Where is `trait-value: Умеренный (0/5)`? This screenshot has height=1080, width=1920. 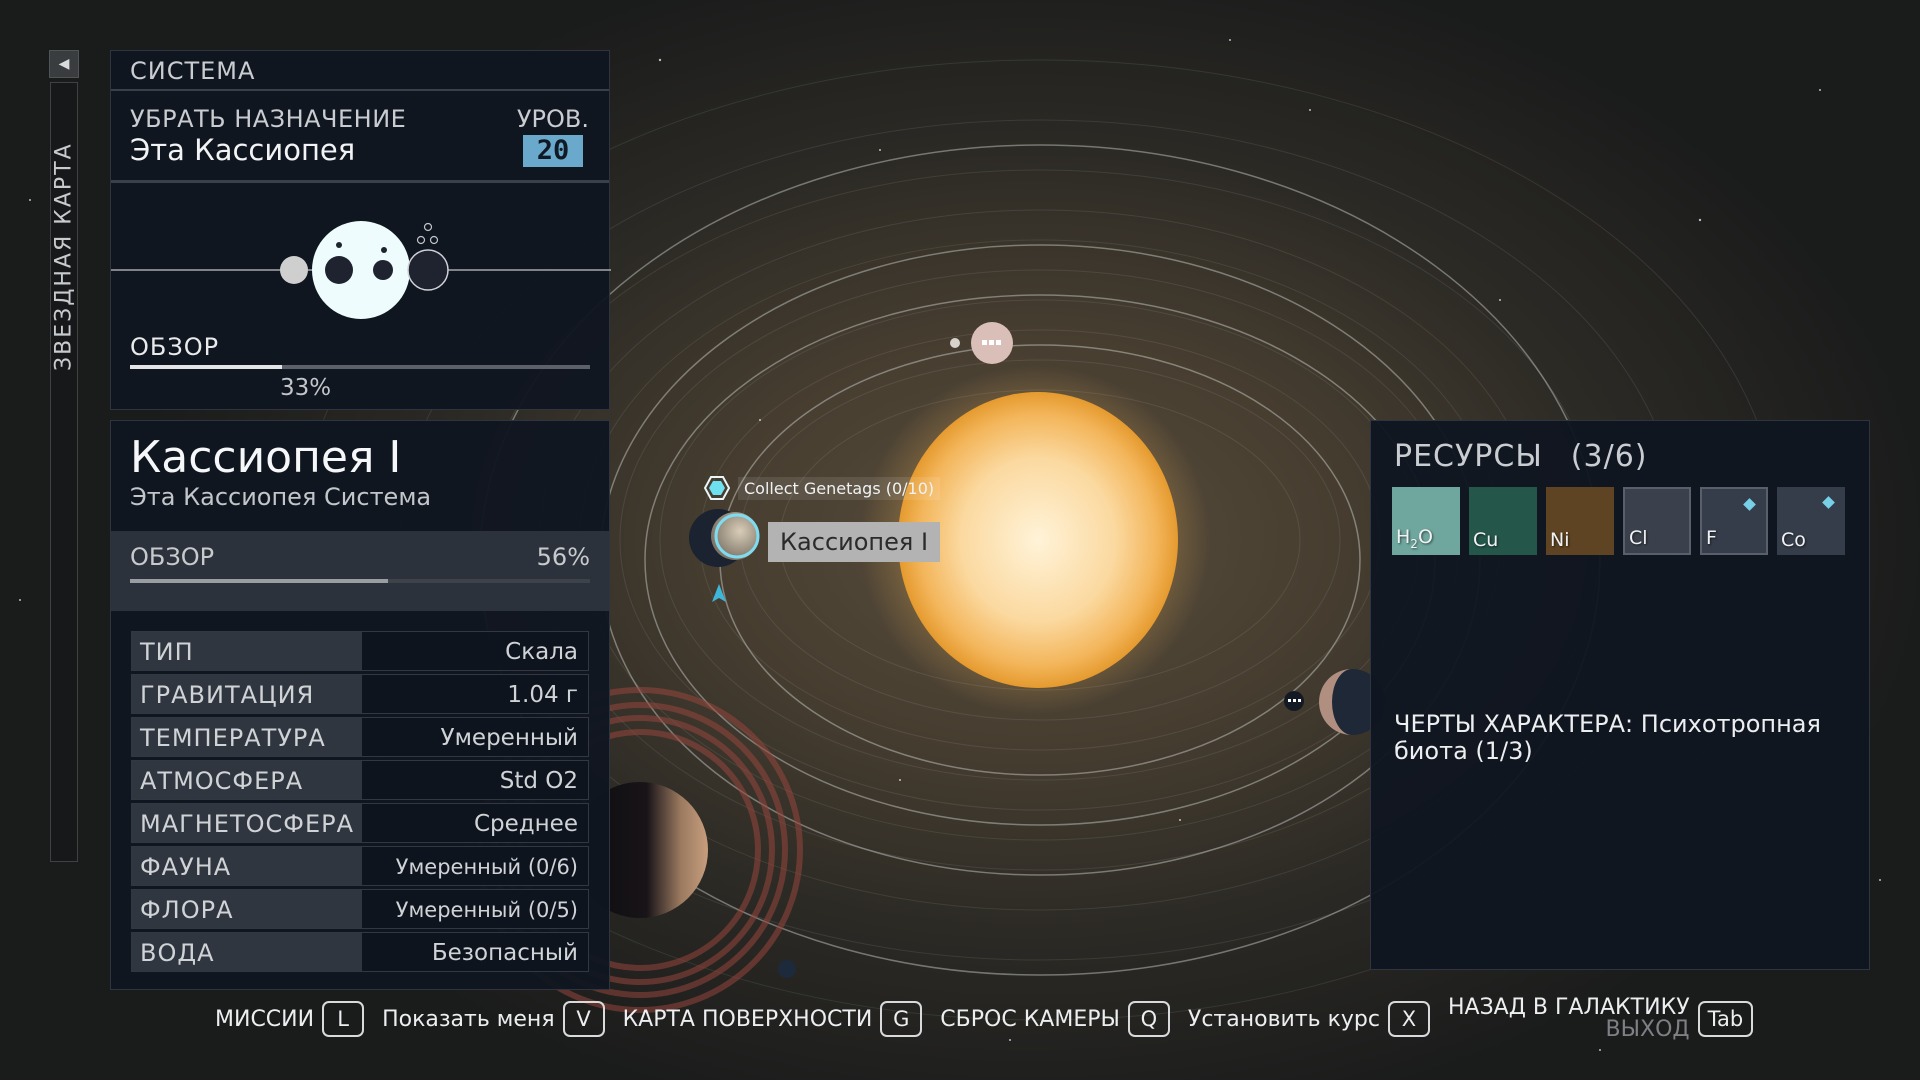 trait-value: Умеренный (0/5) is located at coordinates (475, 909).